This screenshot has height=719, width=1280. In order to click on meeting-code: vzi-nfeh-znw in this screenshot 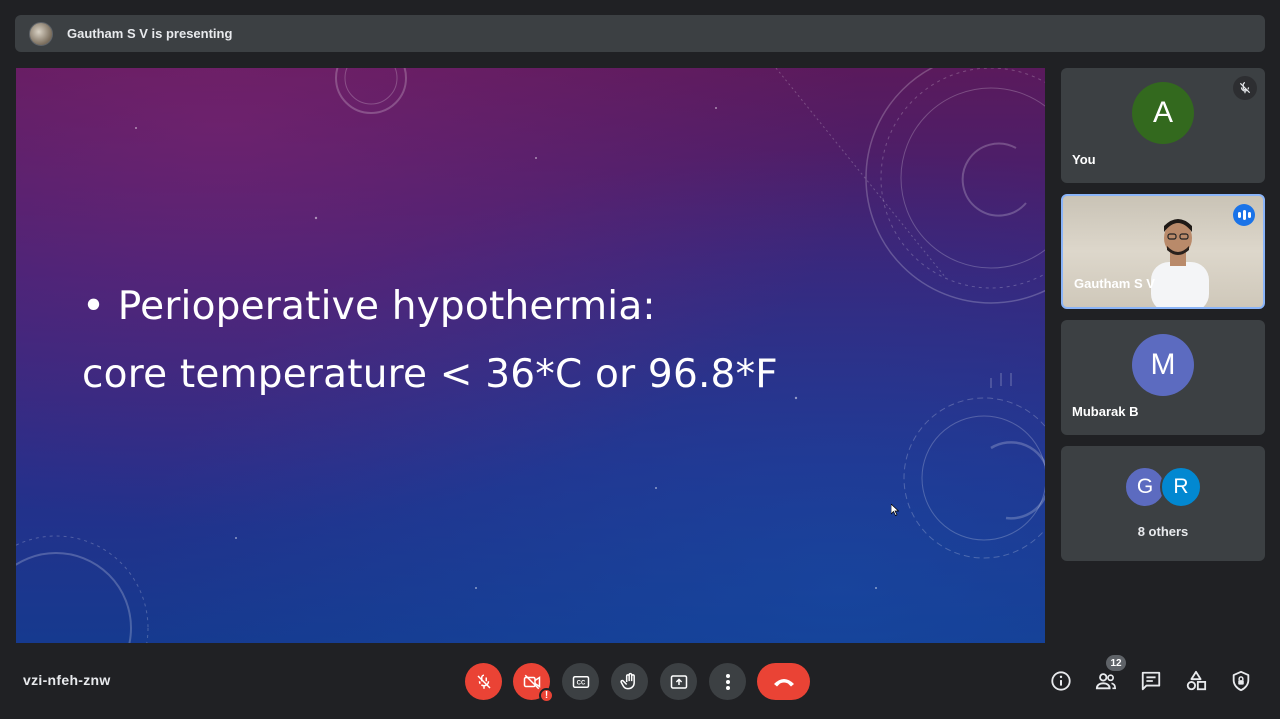, I will do `click(67, 680)`.